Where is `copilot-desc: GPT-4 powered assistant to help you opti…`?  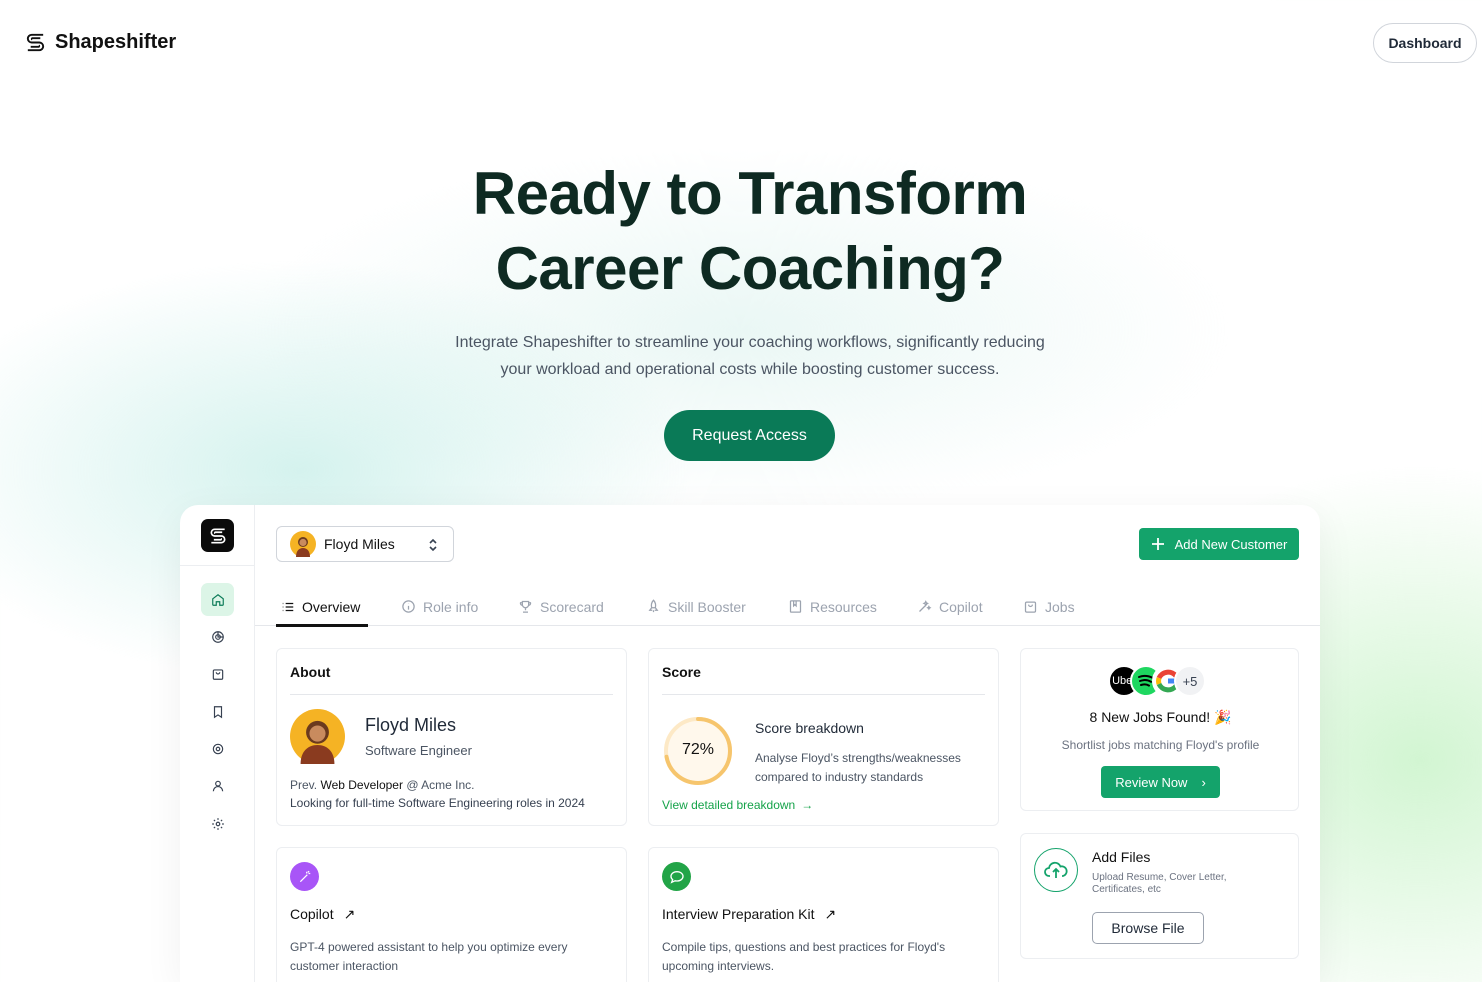
copilot-desc: GPT-4 powered assistant to help you opti… is located at coordinates (428, 957).